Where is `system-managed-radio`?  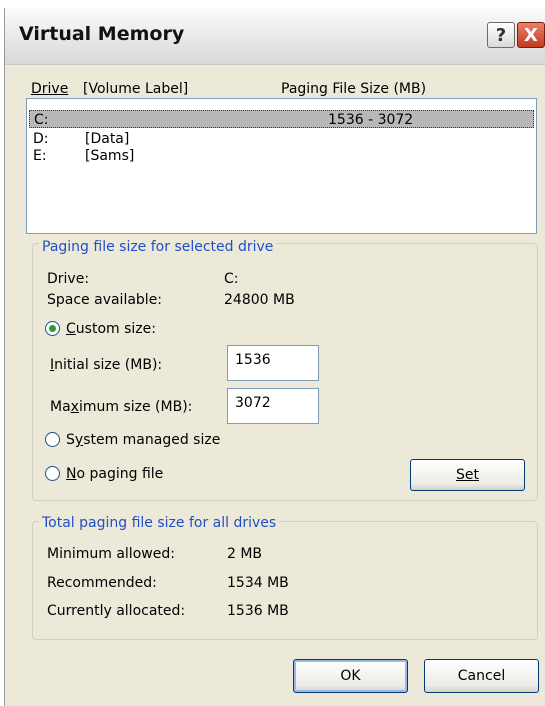 system-managed-radio is located at coordinates (52, 439).